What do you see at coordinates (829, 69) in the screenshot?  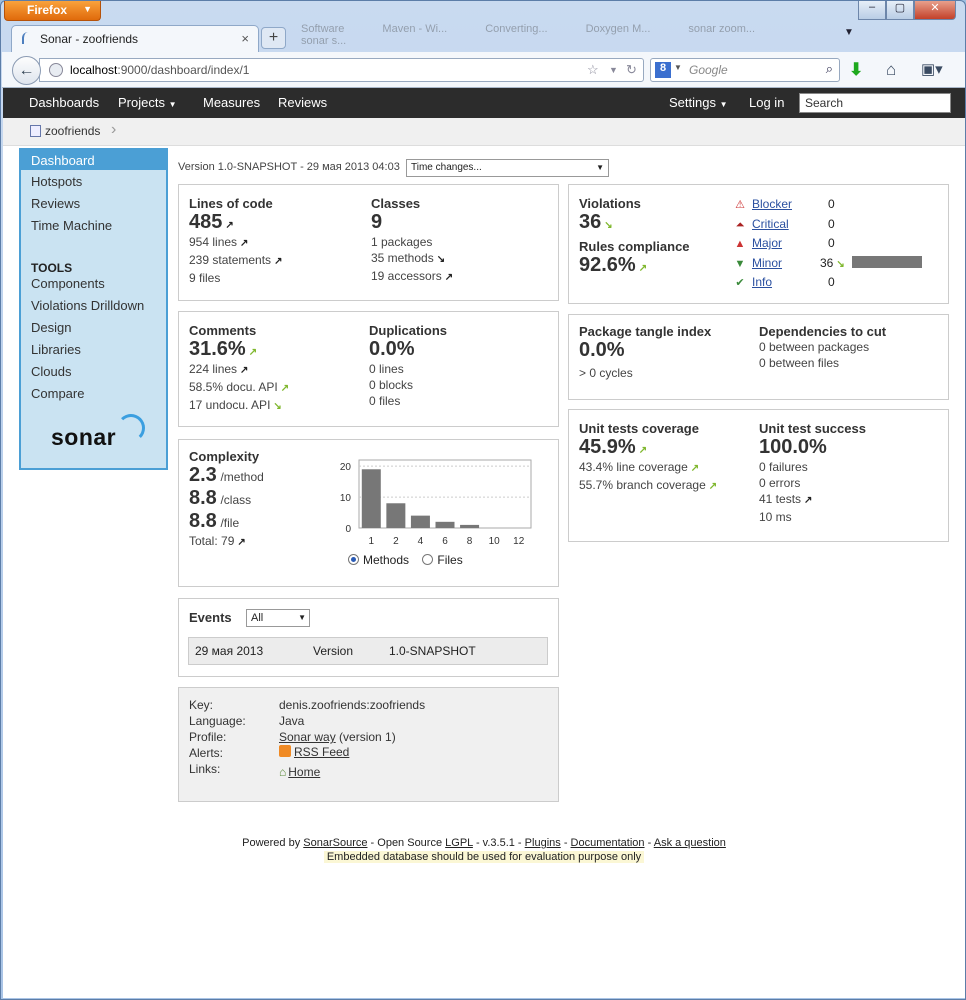 I see `search-icon: ⌕` at bounding box center [829, 69].